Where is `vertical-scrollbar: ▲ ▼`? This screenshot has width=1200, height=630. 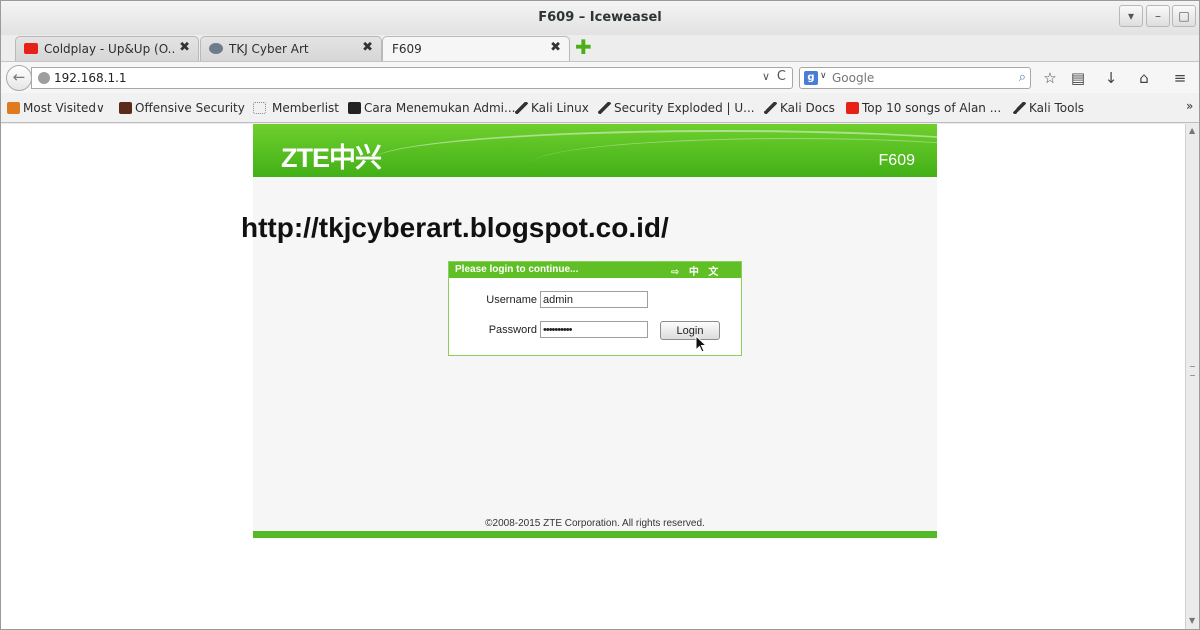
vertical-scrollbar: ▲ ▼ is located at coordinates (1192, 376).